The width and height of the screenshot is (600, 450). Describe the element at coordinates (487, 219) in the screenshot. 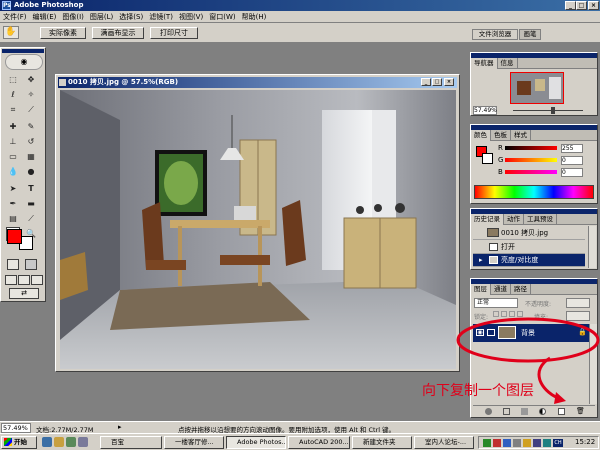

I see `tab-history: 历史记录` at that location.